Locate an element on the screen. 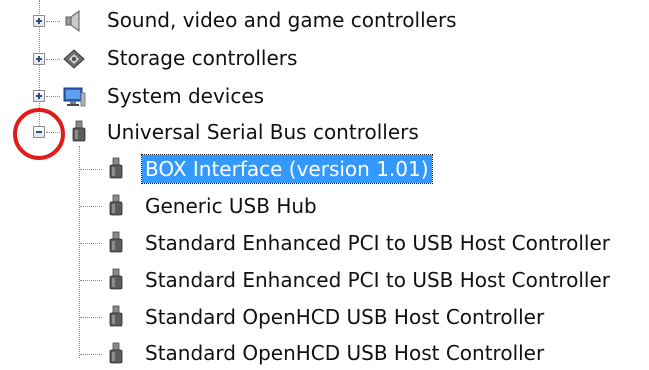 This screenshot has width=649, height=370. expand-button-storage is located at coordinates (39, 59).